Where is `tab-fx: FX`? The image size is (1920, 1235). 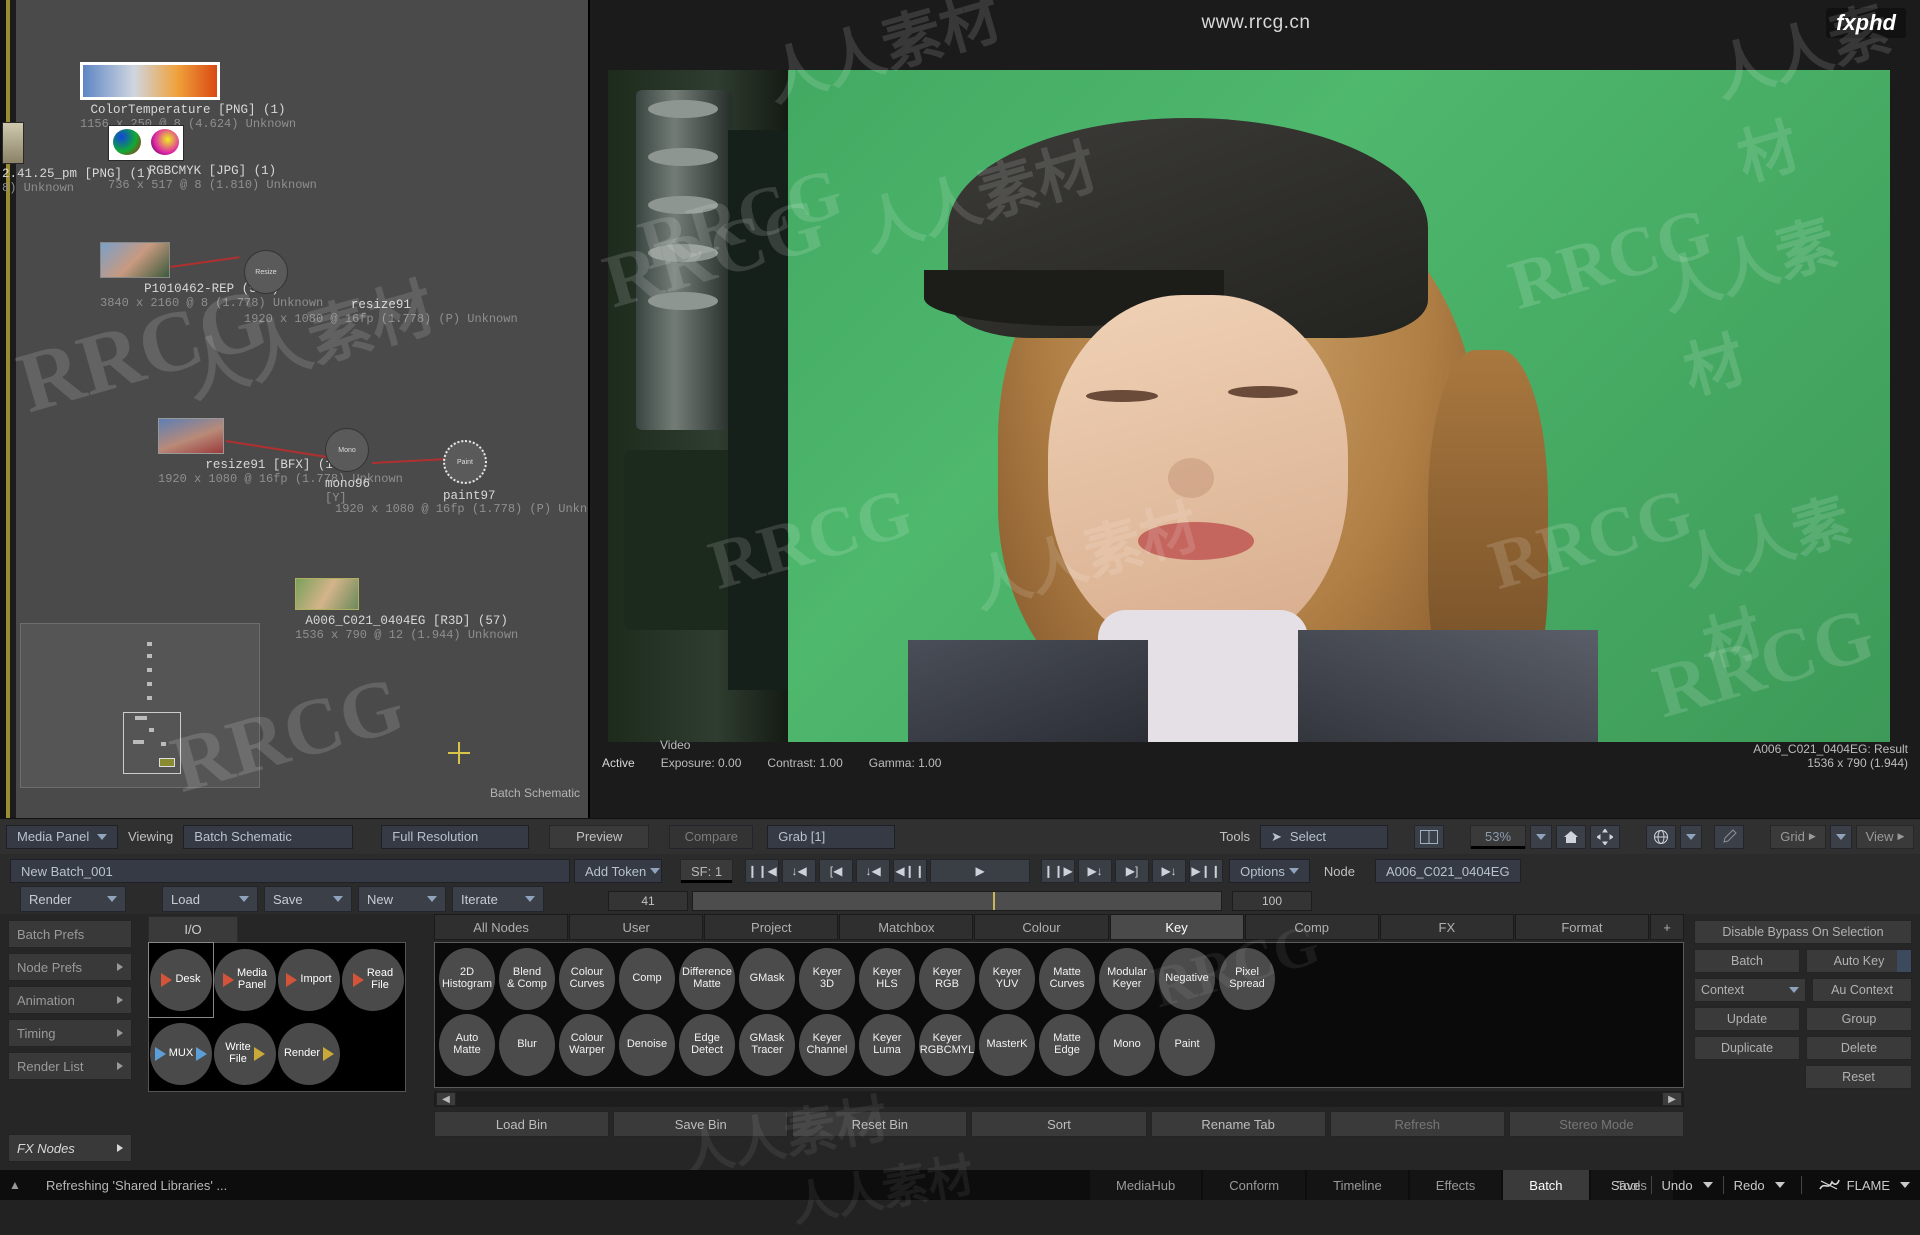
tab-fx: FX is located at coordinates (1446, 927).